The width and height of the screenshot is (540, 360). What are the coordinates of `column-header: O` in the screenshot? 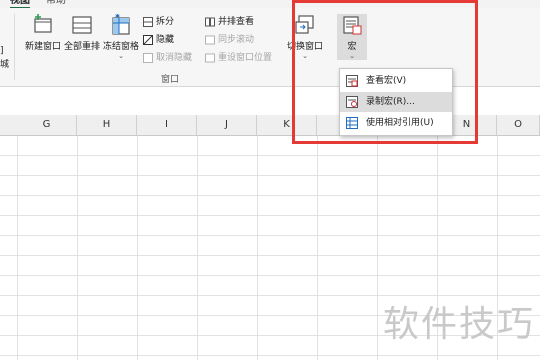 It's located at (518, 125).